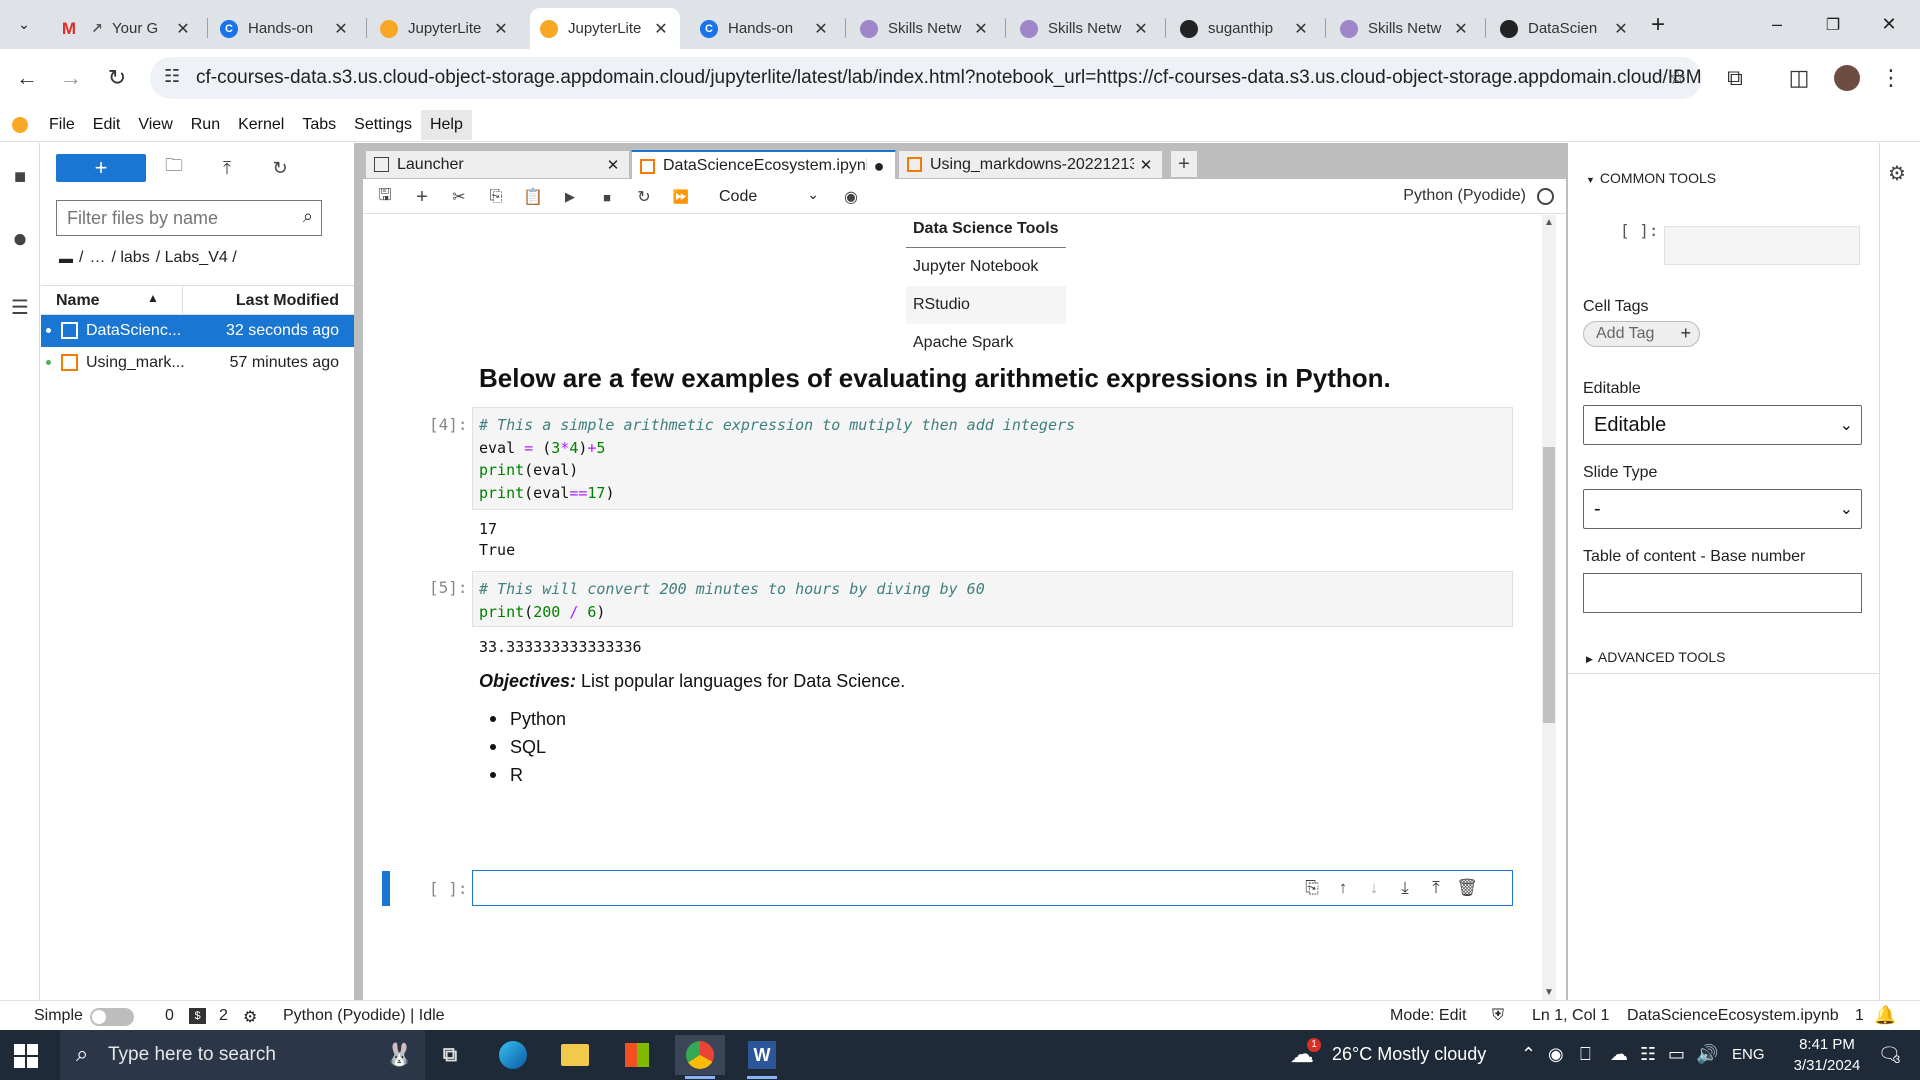 This screenshot has width=1920, height=1080. Describe the element at coordinates (762, 1057) in the screenshot. I see `word-icon: W` at that location.